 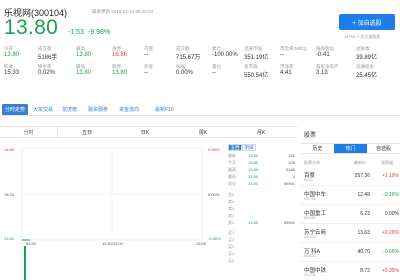 I want to click on stock-row-price: 13.63, so click(x=363, y=233).